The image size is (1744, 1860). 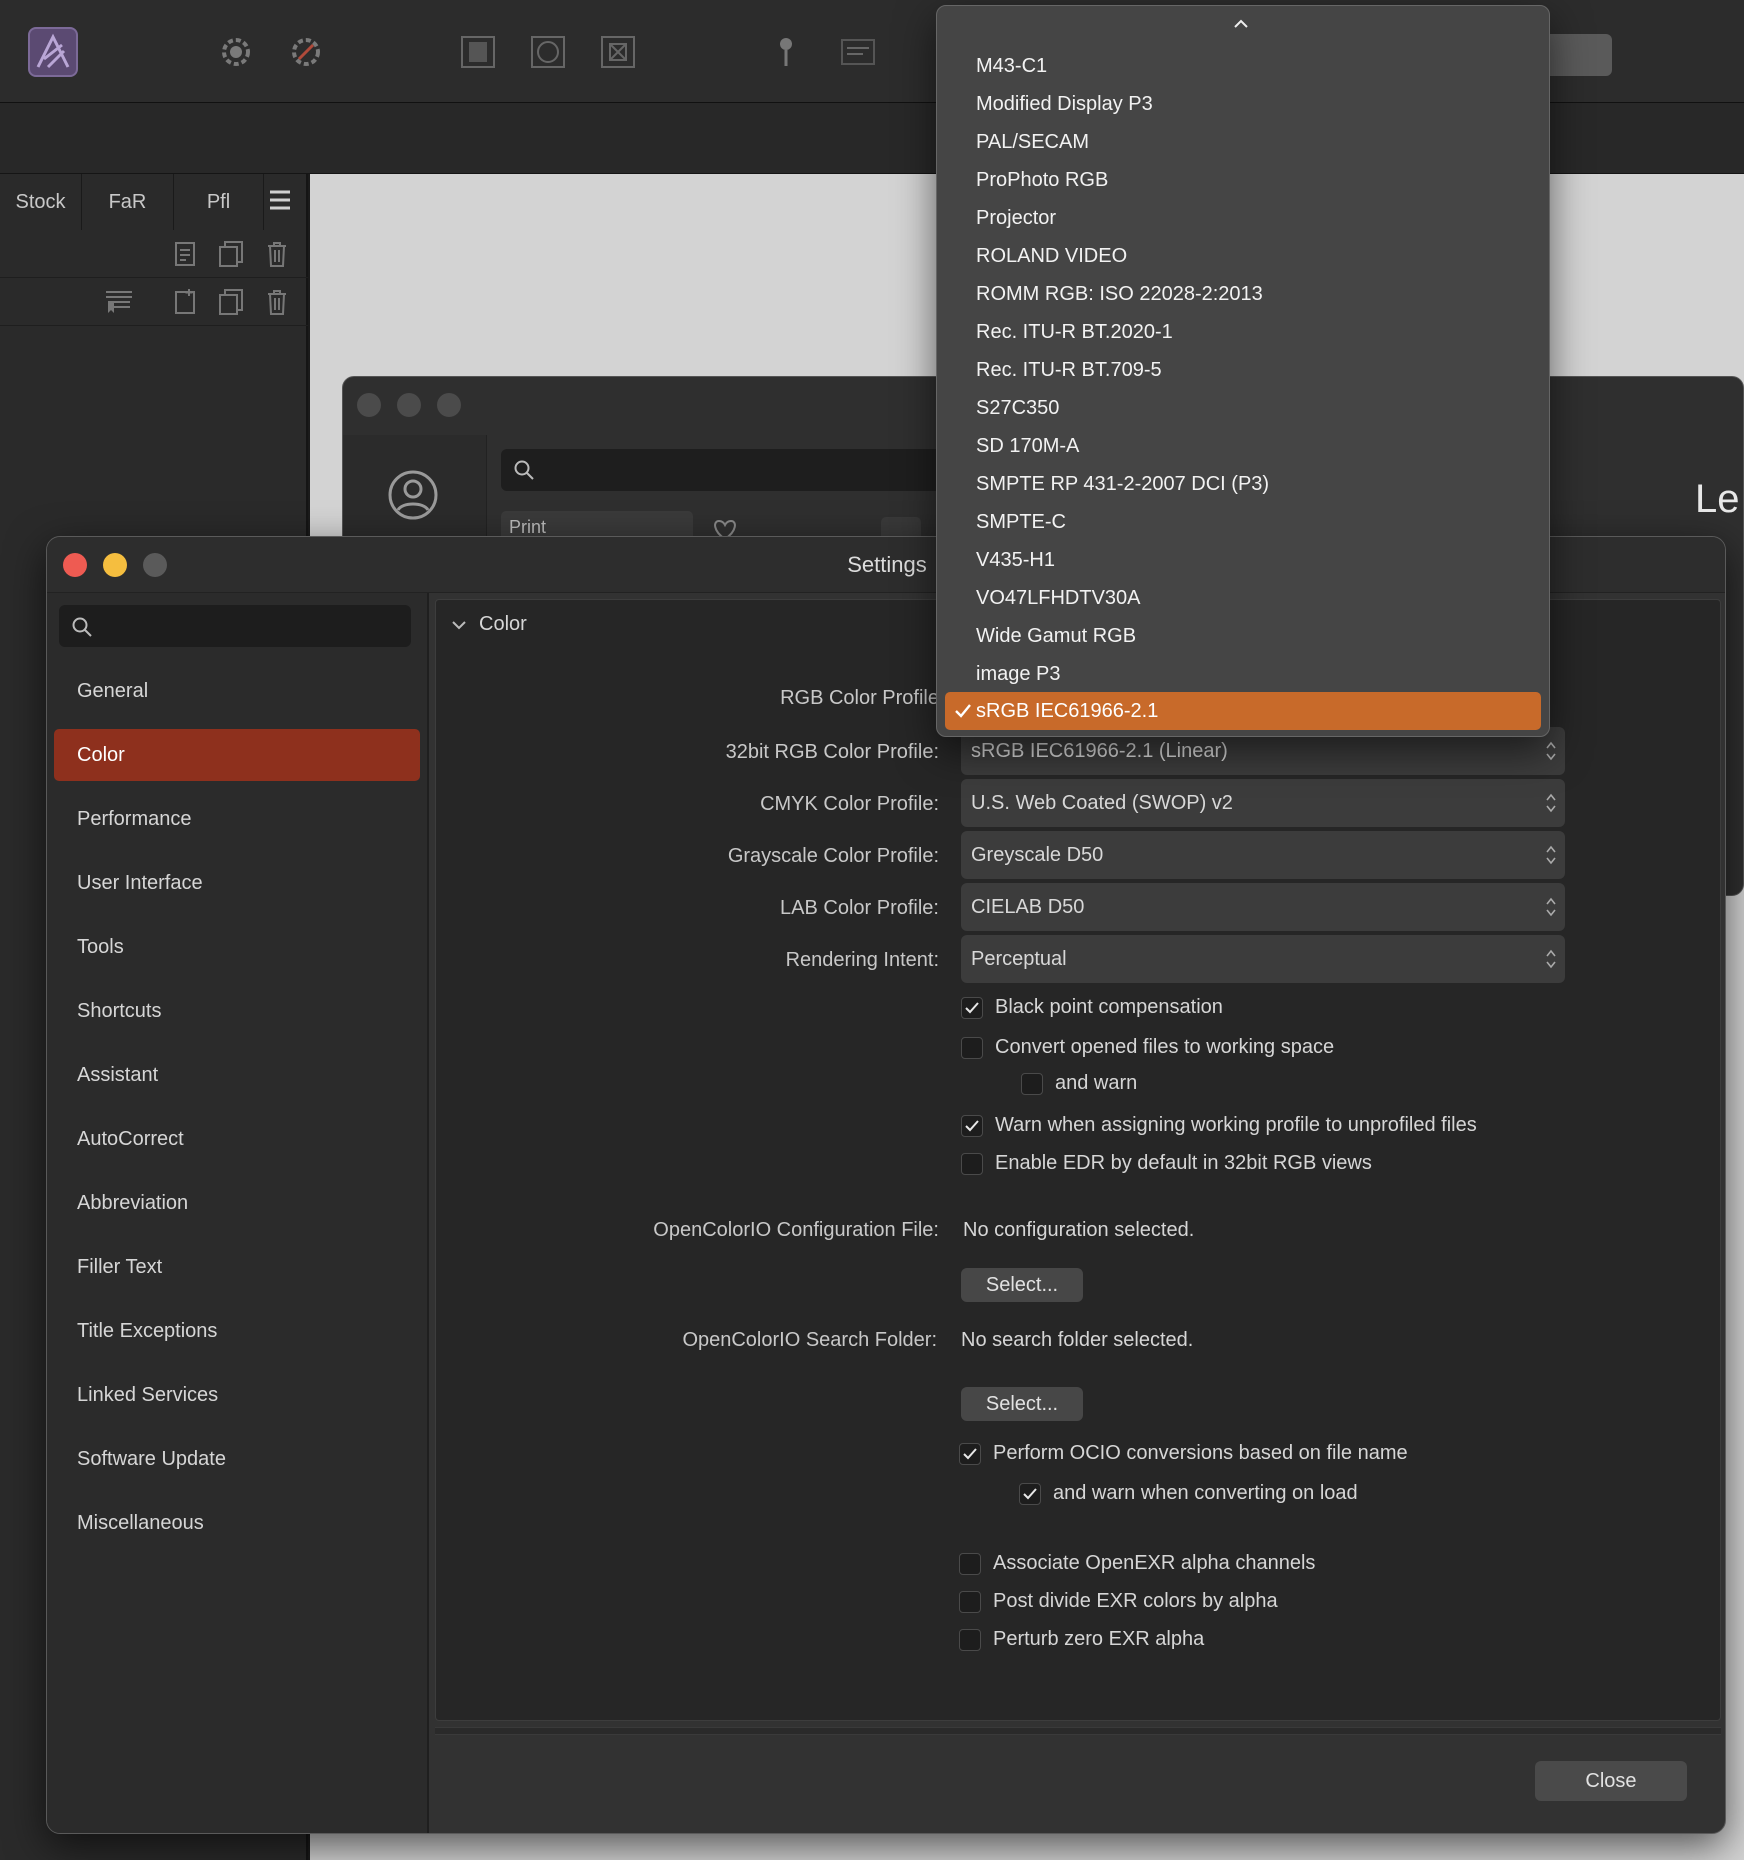 I want to click on sidebar-item-tools: Tools, so click(x=237, y=947).